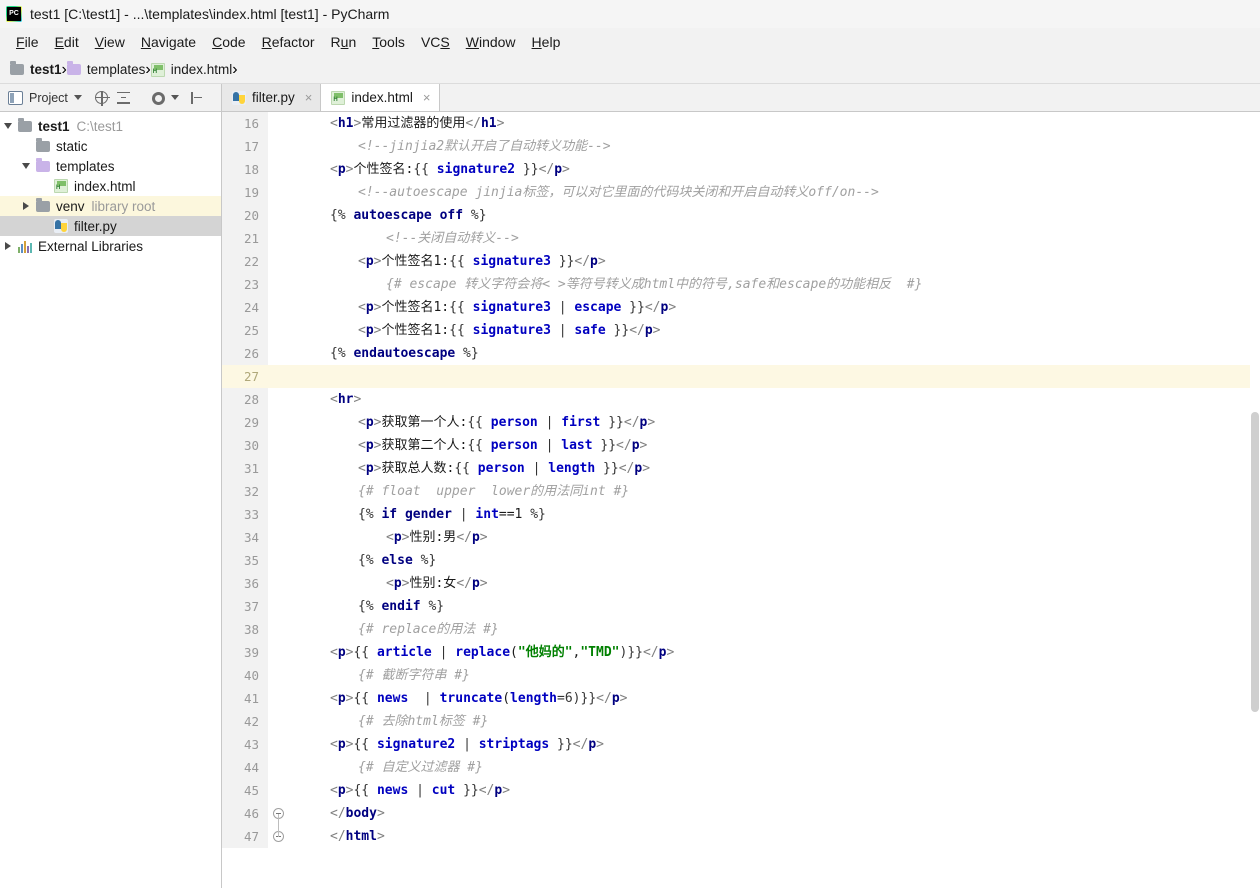 This screenshot has width=1260, height=888. I want to click on code-line: 30 <p>获取第二个人:{{ person | last }}</p>, so click(741, 445).